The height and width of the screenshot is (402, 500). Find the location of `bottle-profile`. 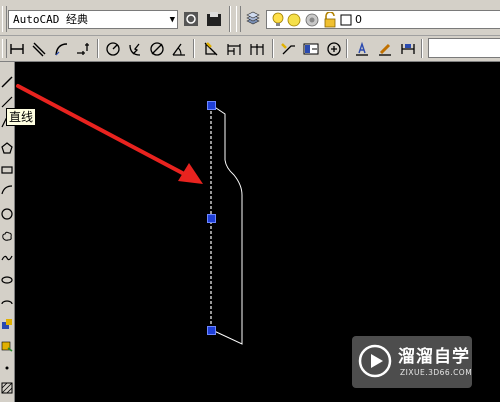

bottle-profile is located at coordinates (227, 225).